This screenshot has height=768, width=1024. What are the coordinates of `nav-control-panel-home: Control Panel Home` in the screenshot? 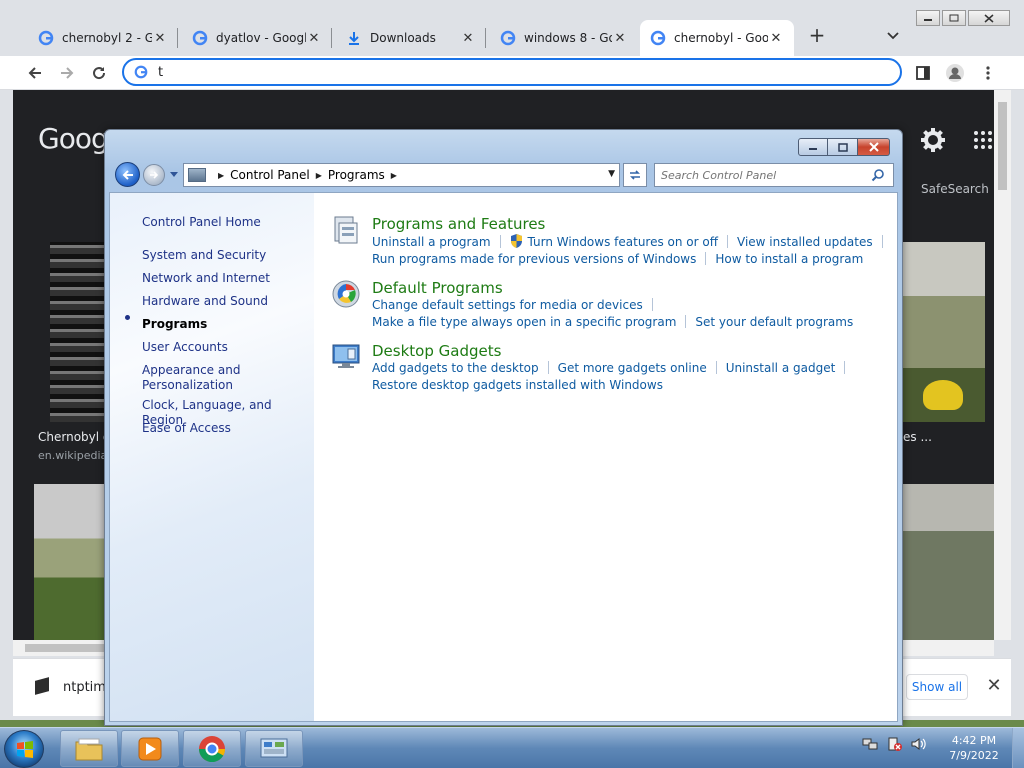 It's located at (201, 222).